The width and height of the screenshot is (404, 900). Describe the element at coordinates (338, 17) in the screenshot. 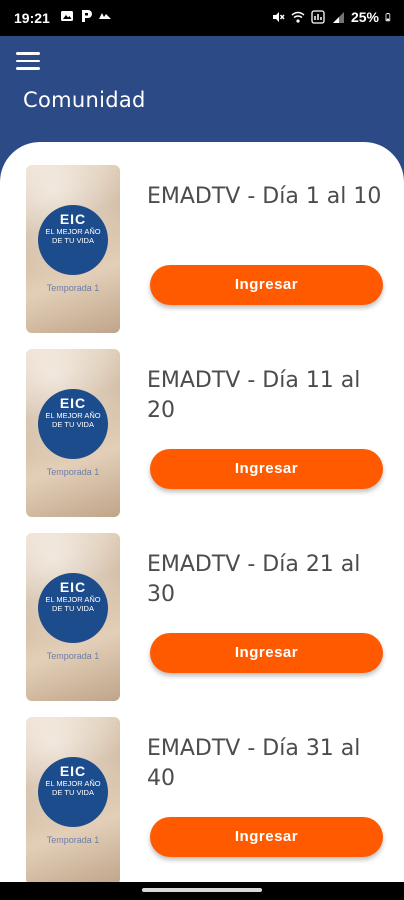

I see `signal-icon` at that location.